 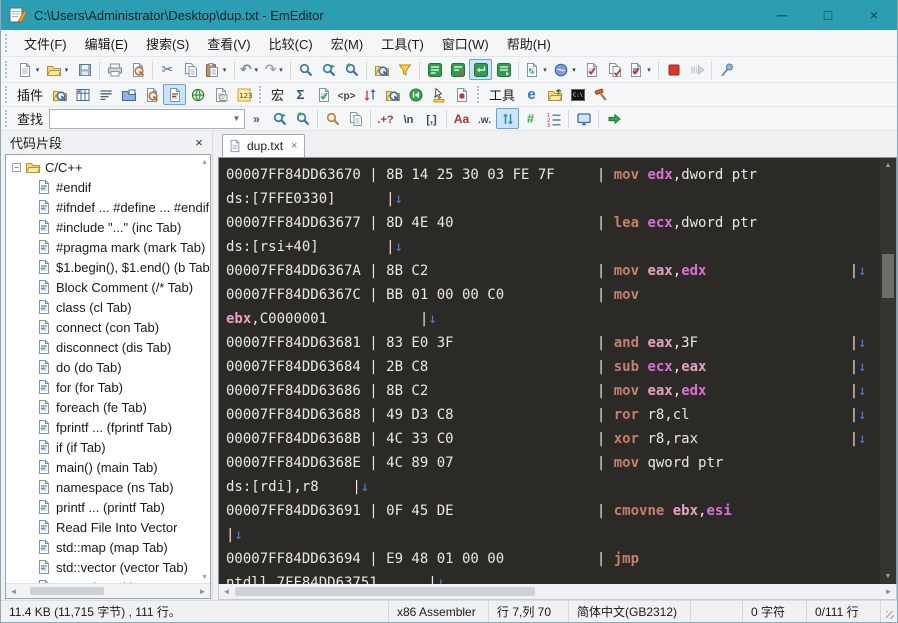 What do you see at coordinates (114, 69) in the screenshot?
I see `print-button` at bounding box center [114, 69].